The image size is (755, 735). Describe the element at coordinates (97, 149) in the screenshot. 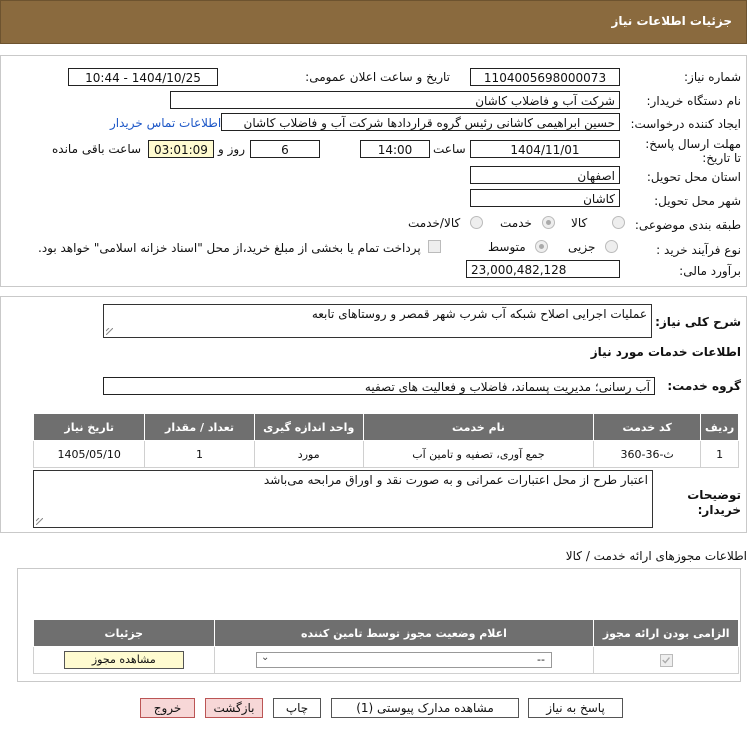

I see `remaining-label: ساعت باقی مانده` at that location.